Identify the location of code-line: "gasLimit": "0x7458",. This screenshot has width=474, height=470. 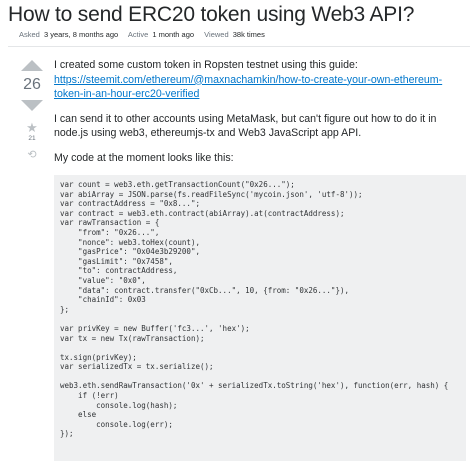
(116, 261).